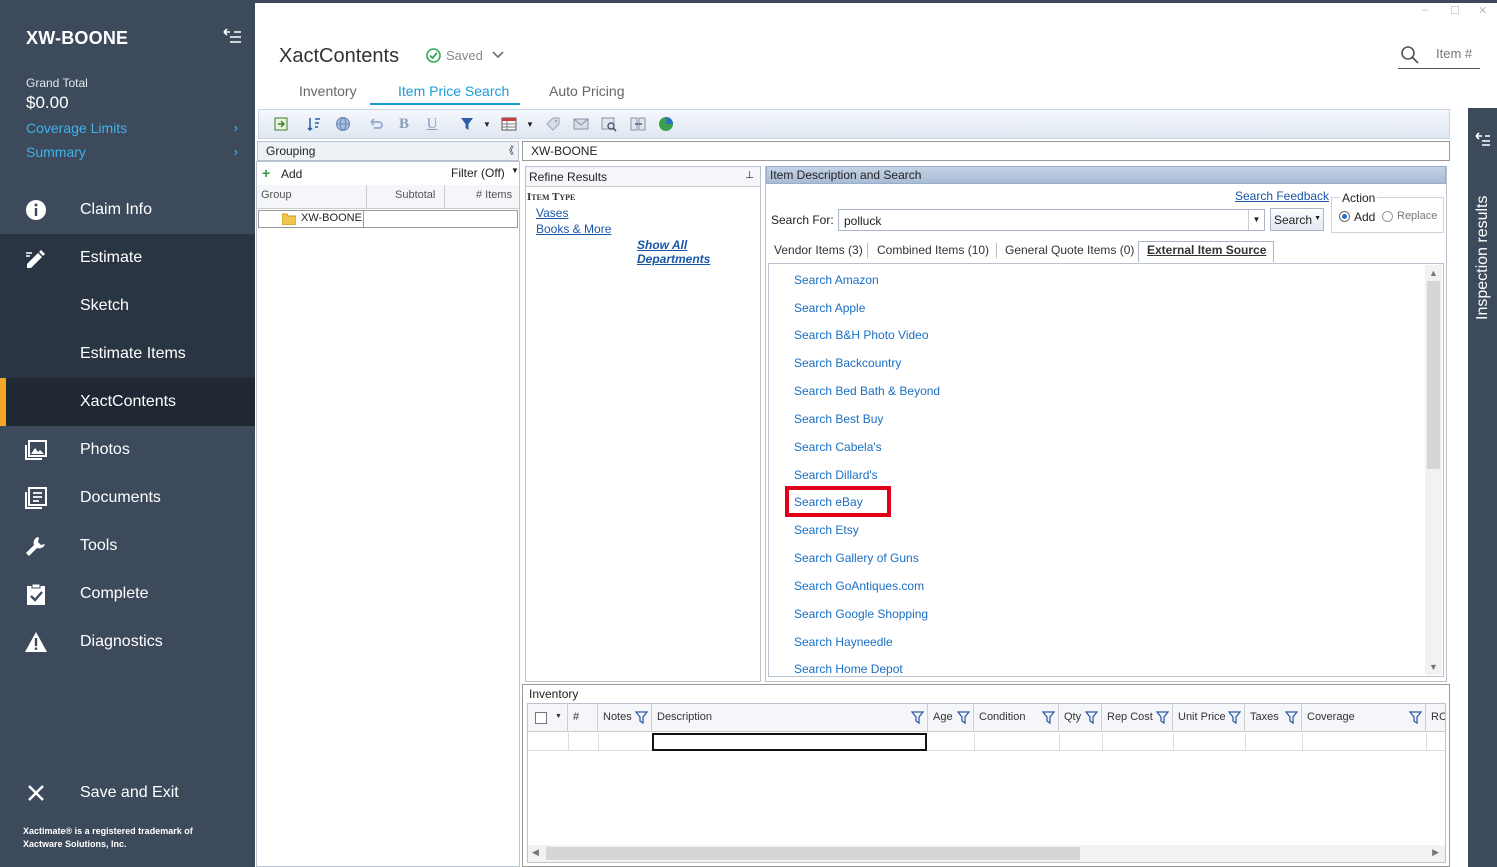  Describe the element at coordinates (132, 152) in the screenshot. I see `summary-link: Summary ›` at that location.